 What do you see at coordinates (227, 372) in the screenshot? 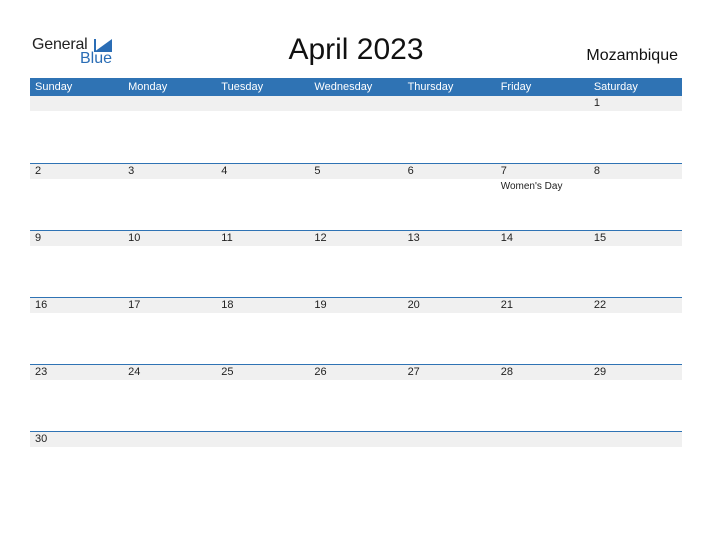
I see `day-number: 25` at bounding box center [227, 372].